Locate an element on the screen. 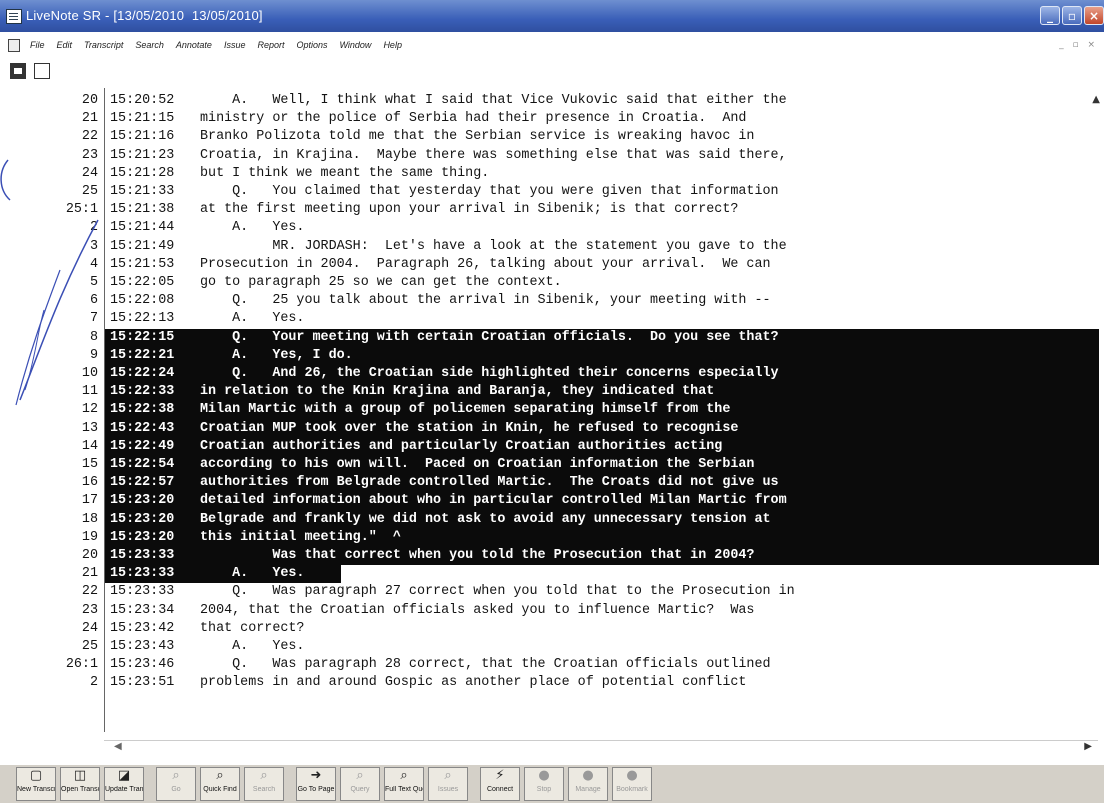 This screenshot has width=1104, height=803. go-to-page-button: ➜ Go To Page is located at coordinates (316, 784).